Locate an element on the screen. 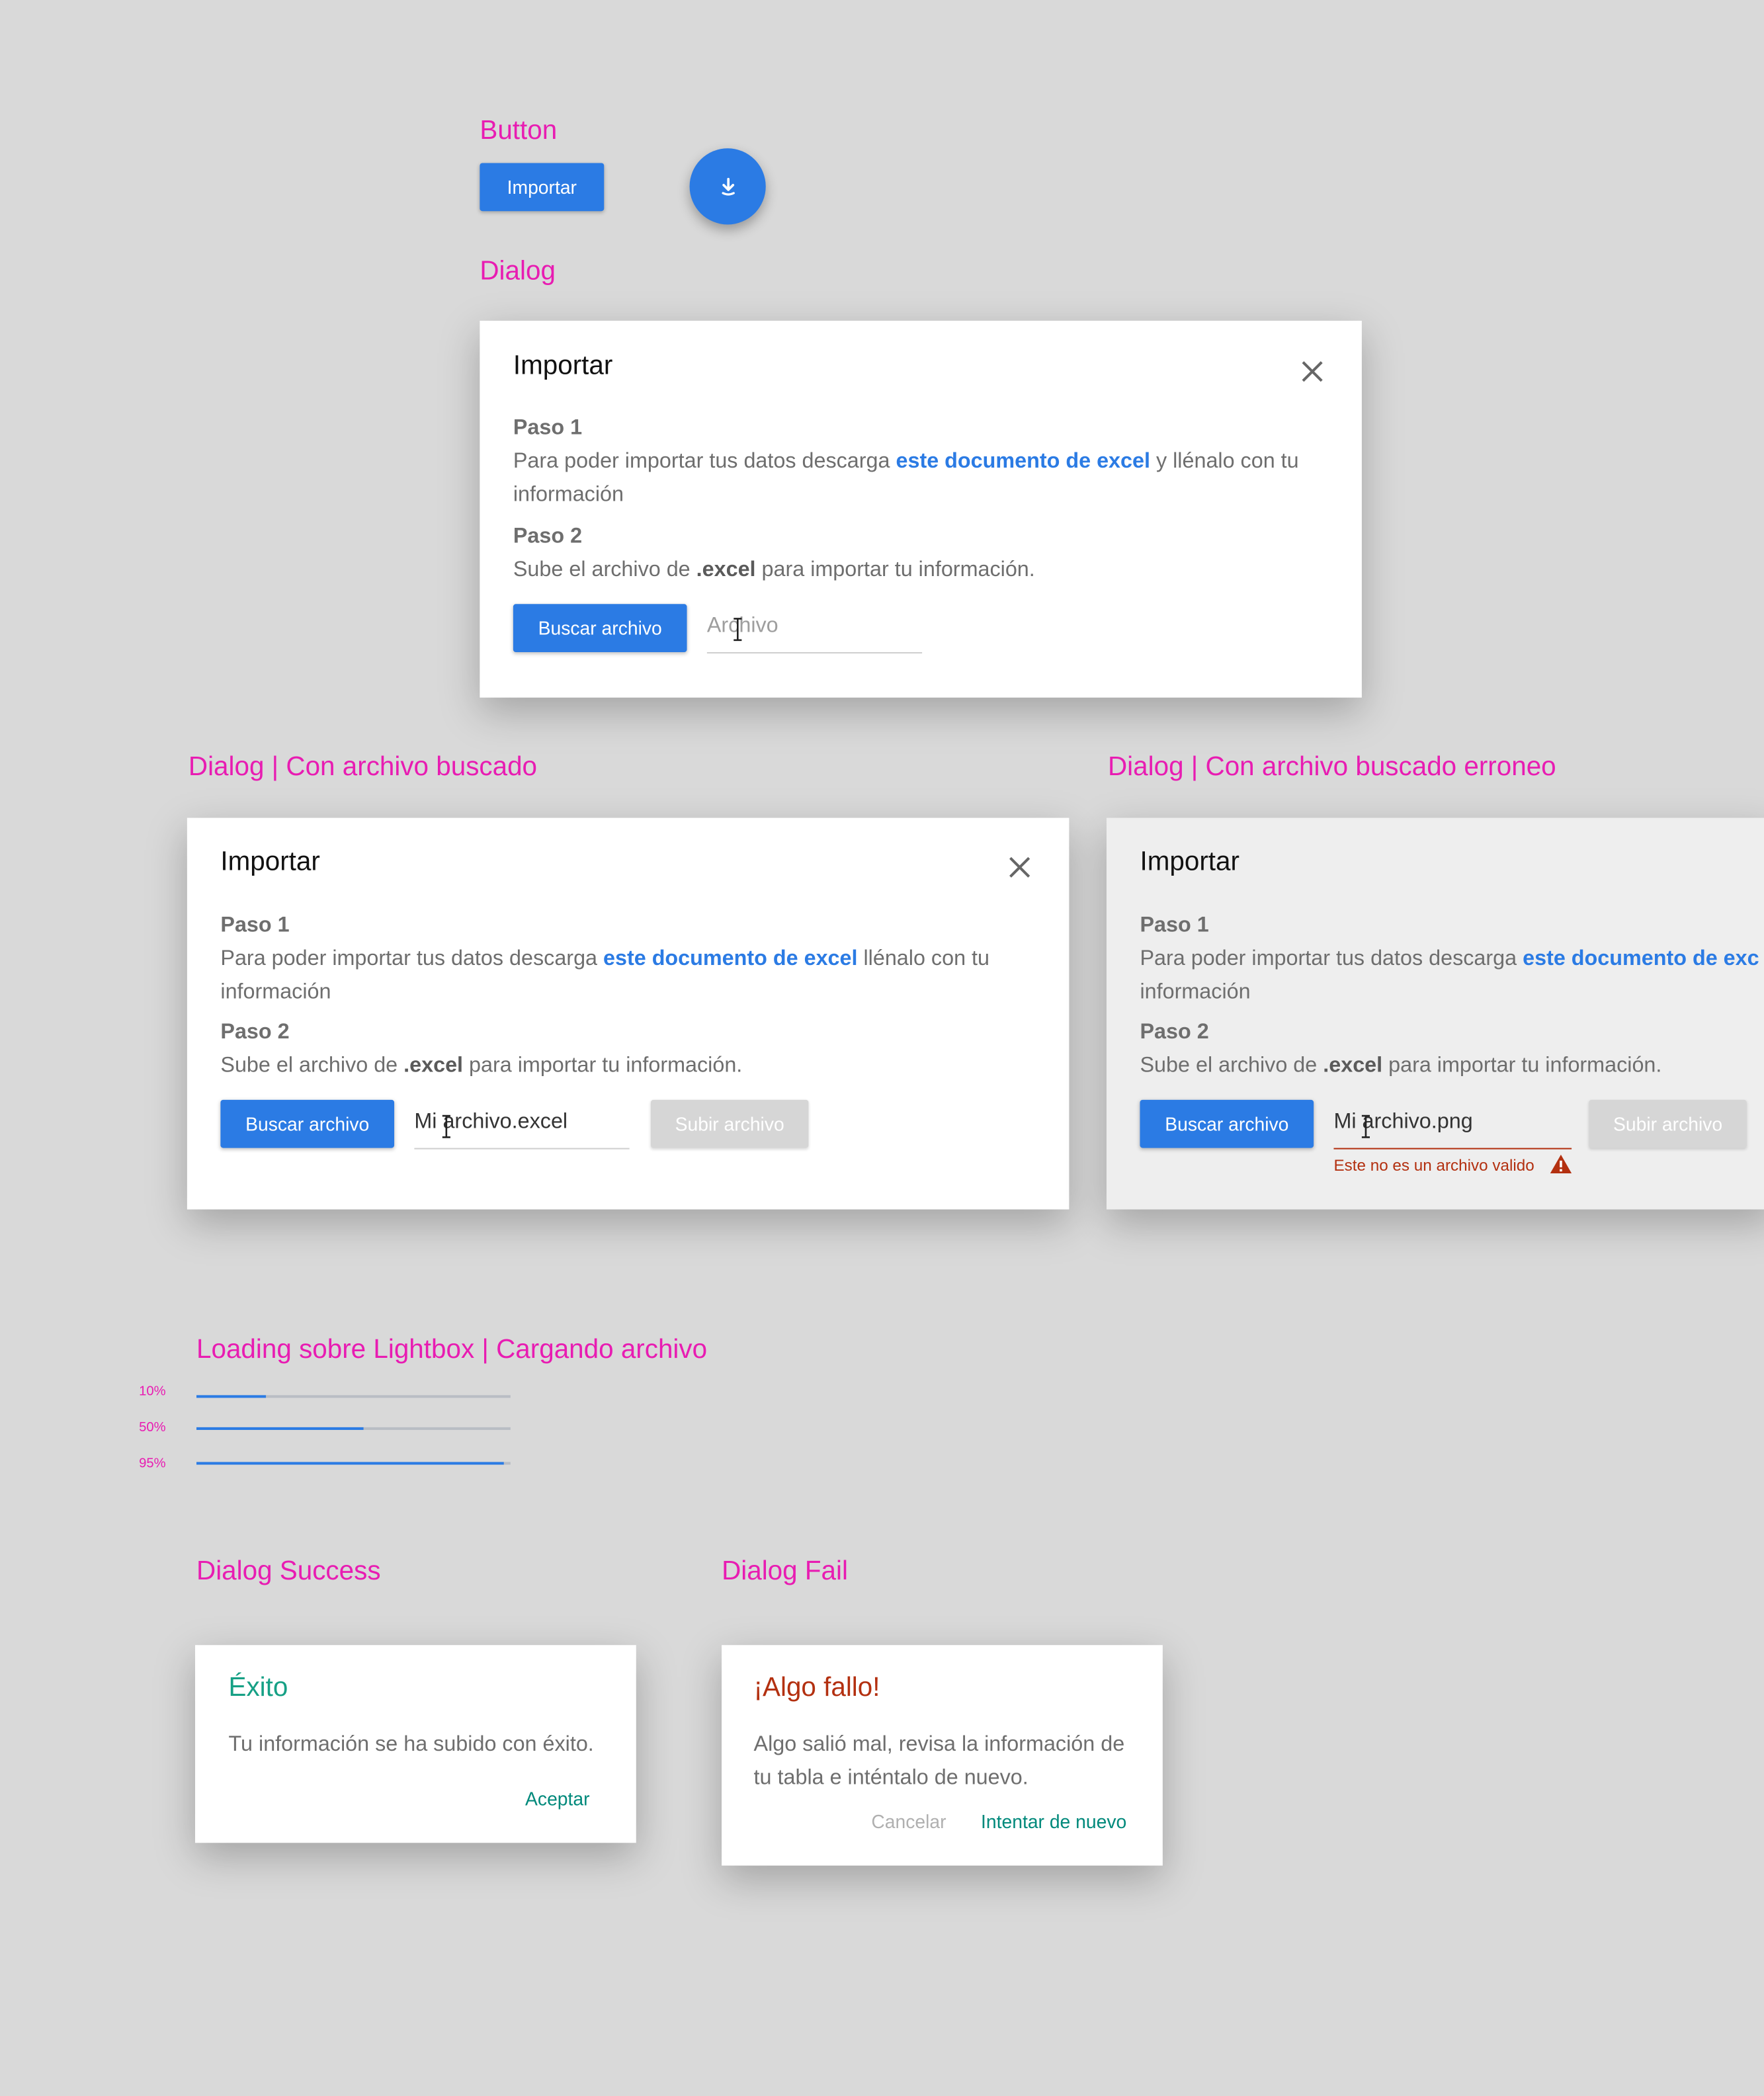 This screenshot has height=2096, width=1764. file-input: Archivo is located at coordinates (814, 629).